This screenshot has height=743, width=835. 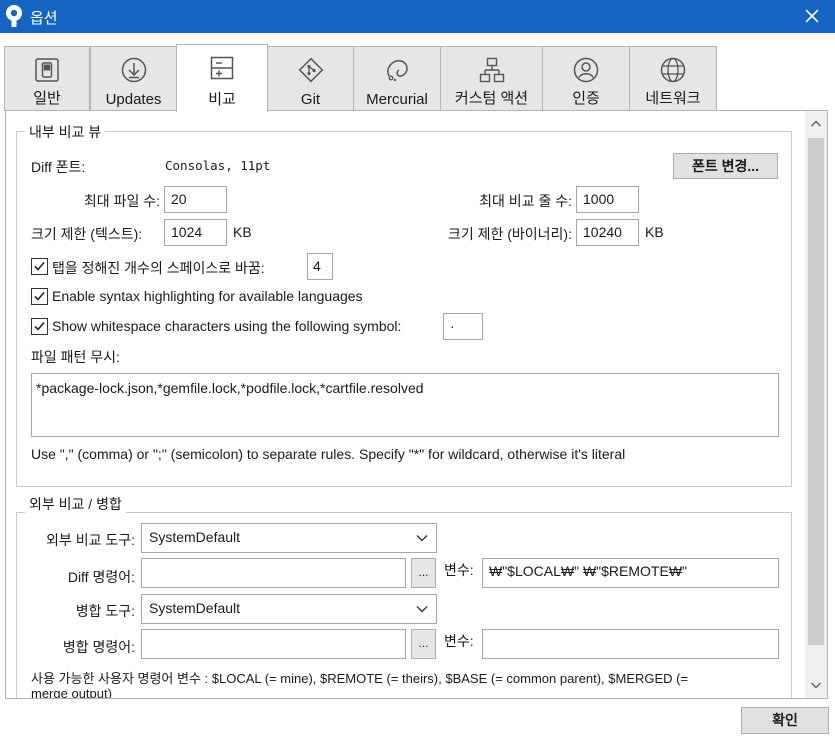 I want to click on max-files-input: 20, so click(x=195, y=199).